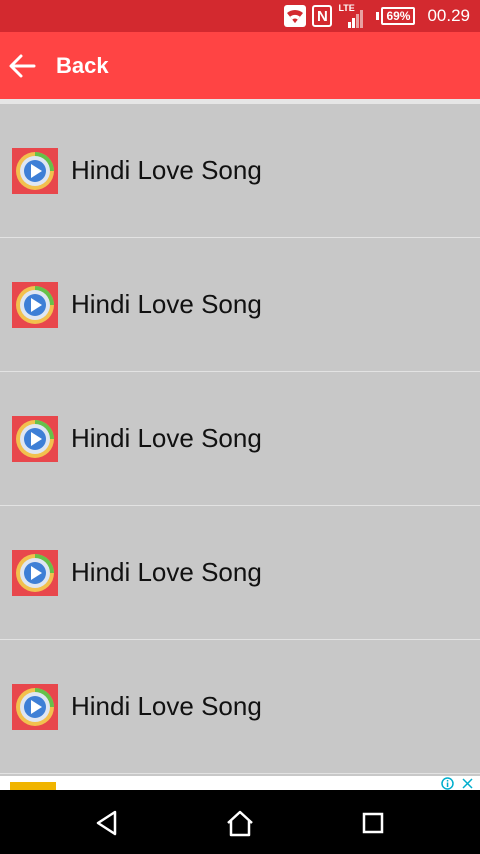 This screenshot has width=480, height=854. What do you see at coordinates (447, 783) in the screenshot?
I see `ad-info-icon` at bounding box center [447, 783].